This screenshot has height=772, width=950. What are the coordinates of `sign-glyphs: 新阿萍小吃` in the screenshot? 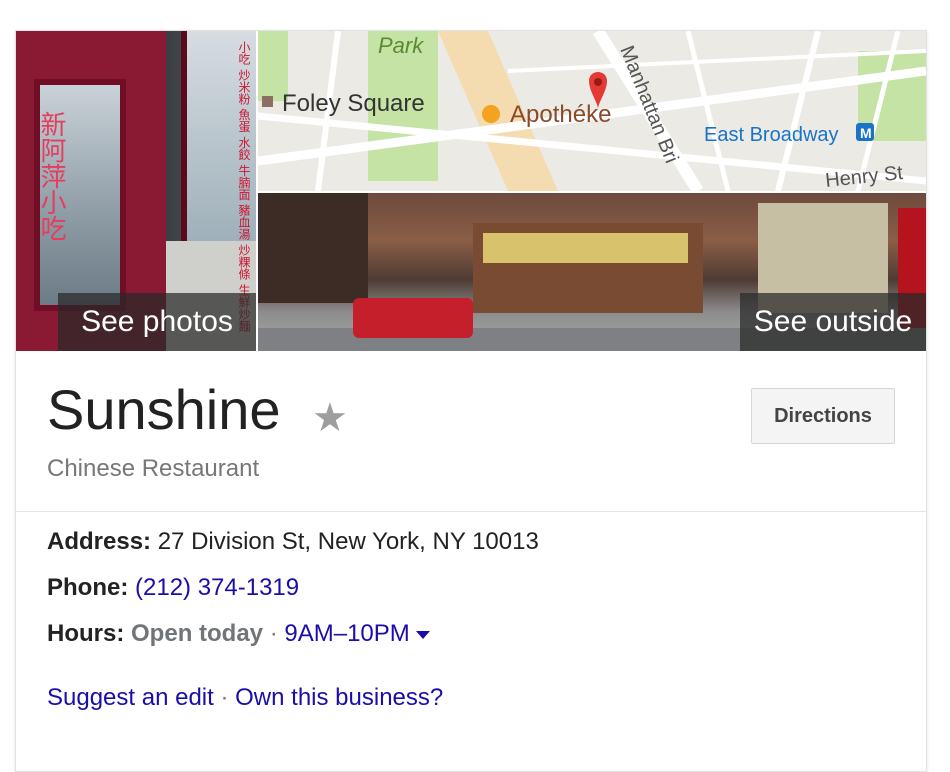 It's located at (51, 176).